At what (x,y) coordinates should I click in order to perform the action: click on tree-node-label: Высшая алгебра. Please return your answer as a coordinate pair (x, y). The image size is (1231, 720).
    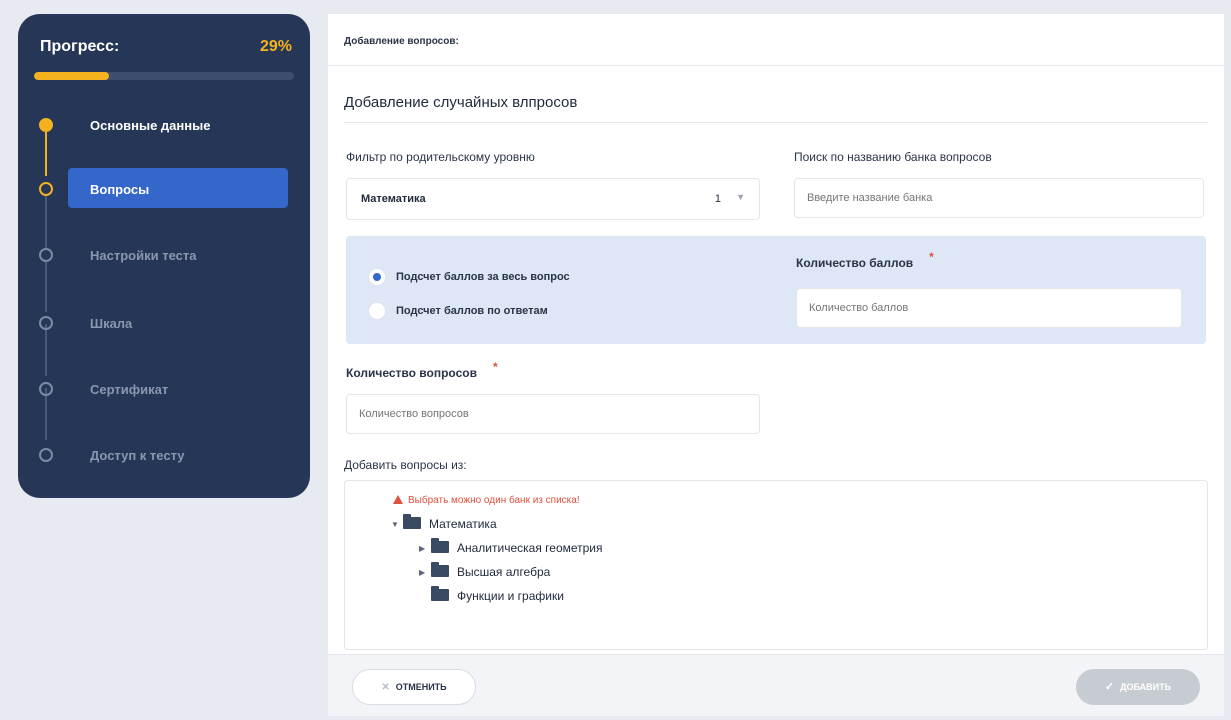
    Looking at the image, I should click on (504, 572).